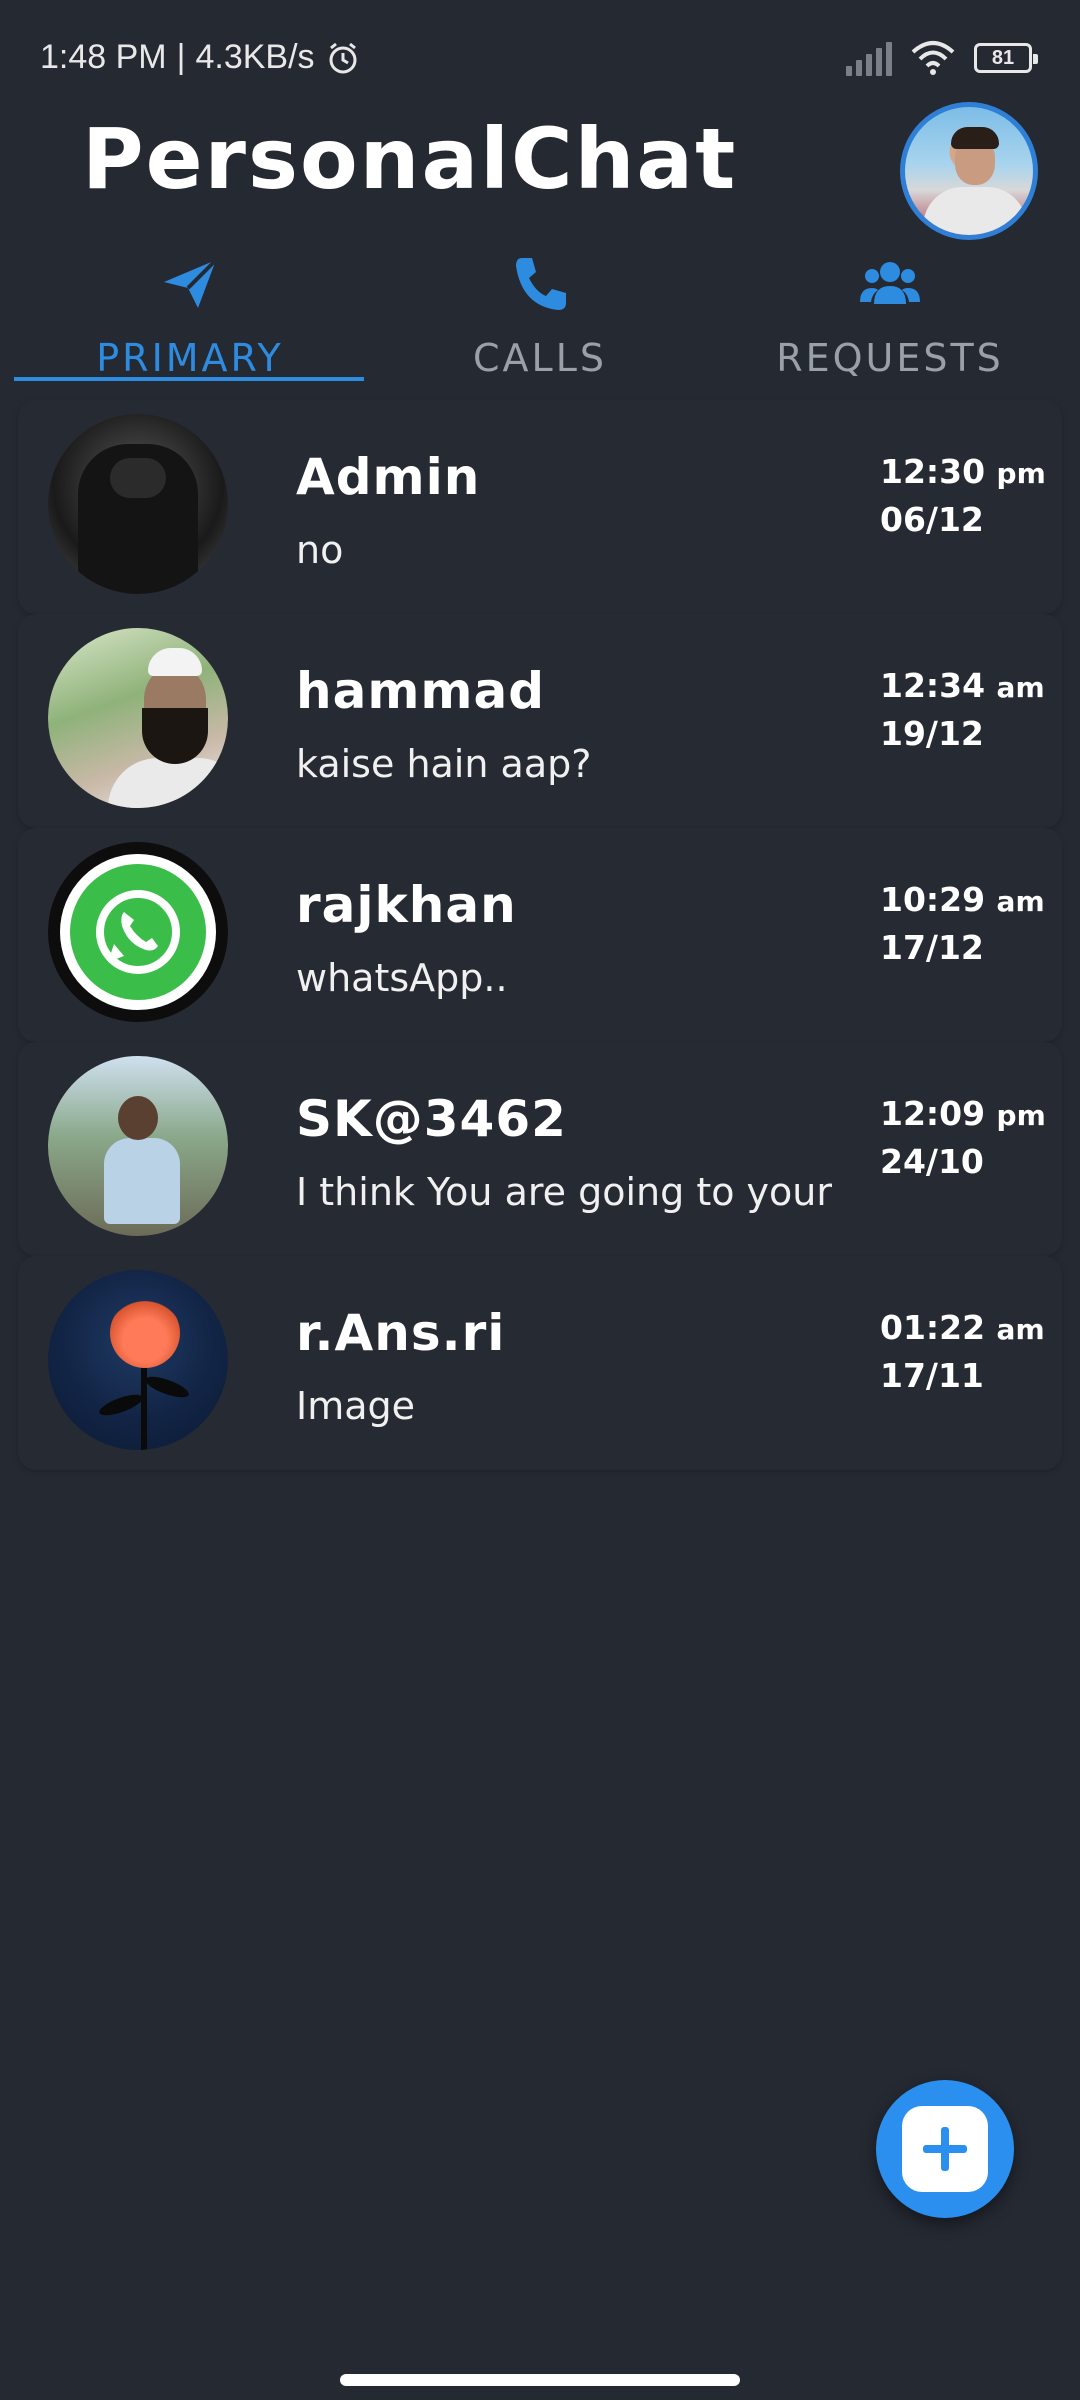 The width and height of the screenshot is (1080, 2400). I want to click on chat-date: 24/10, so click(932, 1161).